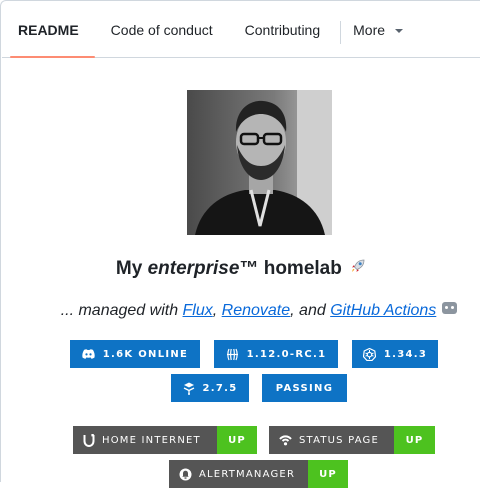 This screenshot has height=488, width=480. I want to click on home-internet-value-text: UP, so click(237, 440).